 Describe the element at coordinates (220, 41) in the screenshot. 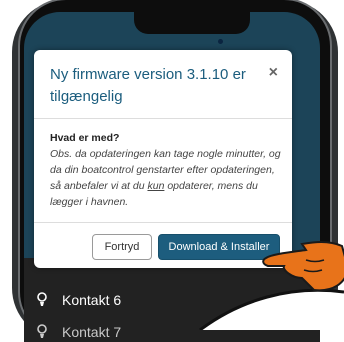

I see `camera-dot` at that location.